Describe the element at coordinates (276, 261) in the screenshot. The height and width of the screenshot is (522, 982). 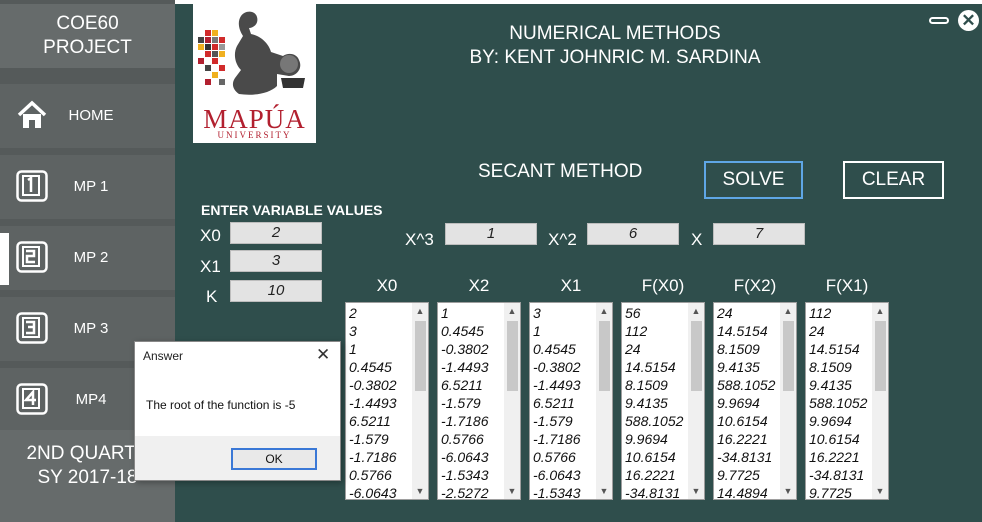
I see `x1-input: 3` at that location.